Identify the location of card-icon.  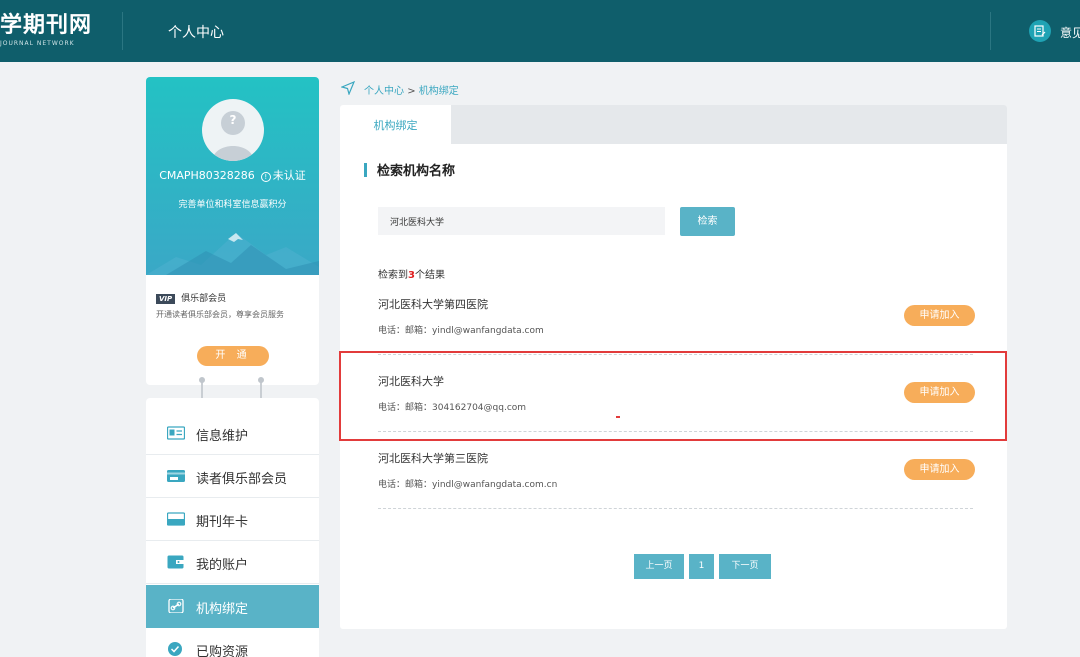
(176, 519).